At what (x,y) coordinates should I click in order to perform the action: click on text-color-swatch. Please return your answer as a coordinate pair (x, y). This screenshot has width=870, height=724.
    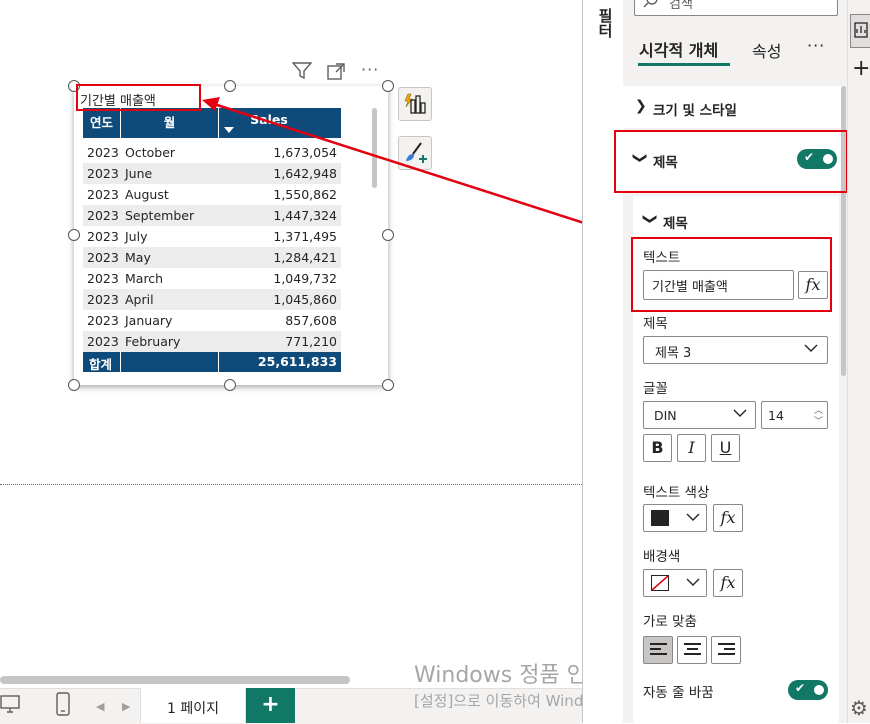
    Looking at the image, I should click on (660, 518).